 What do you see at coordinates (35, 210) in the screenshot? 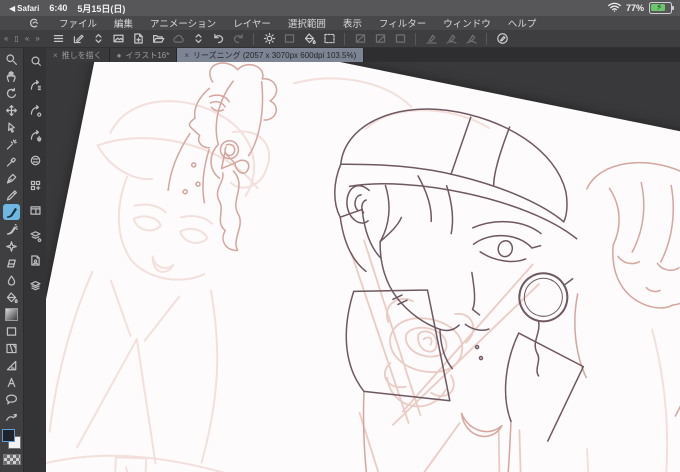
I see `navigator-palette-button` at bounding box center [35, 210].